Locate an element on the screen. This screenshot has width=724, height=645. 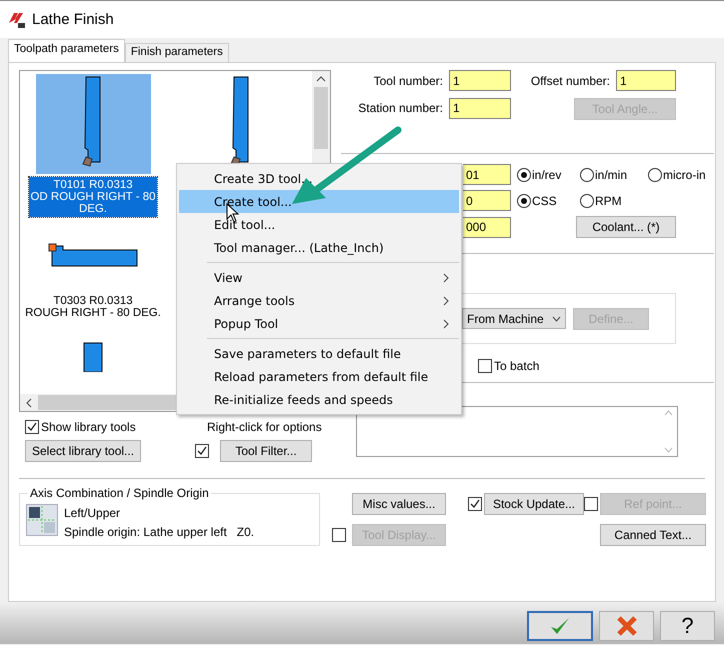
machine-dropdown: From Machine is located at coordinates (514, 318).